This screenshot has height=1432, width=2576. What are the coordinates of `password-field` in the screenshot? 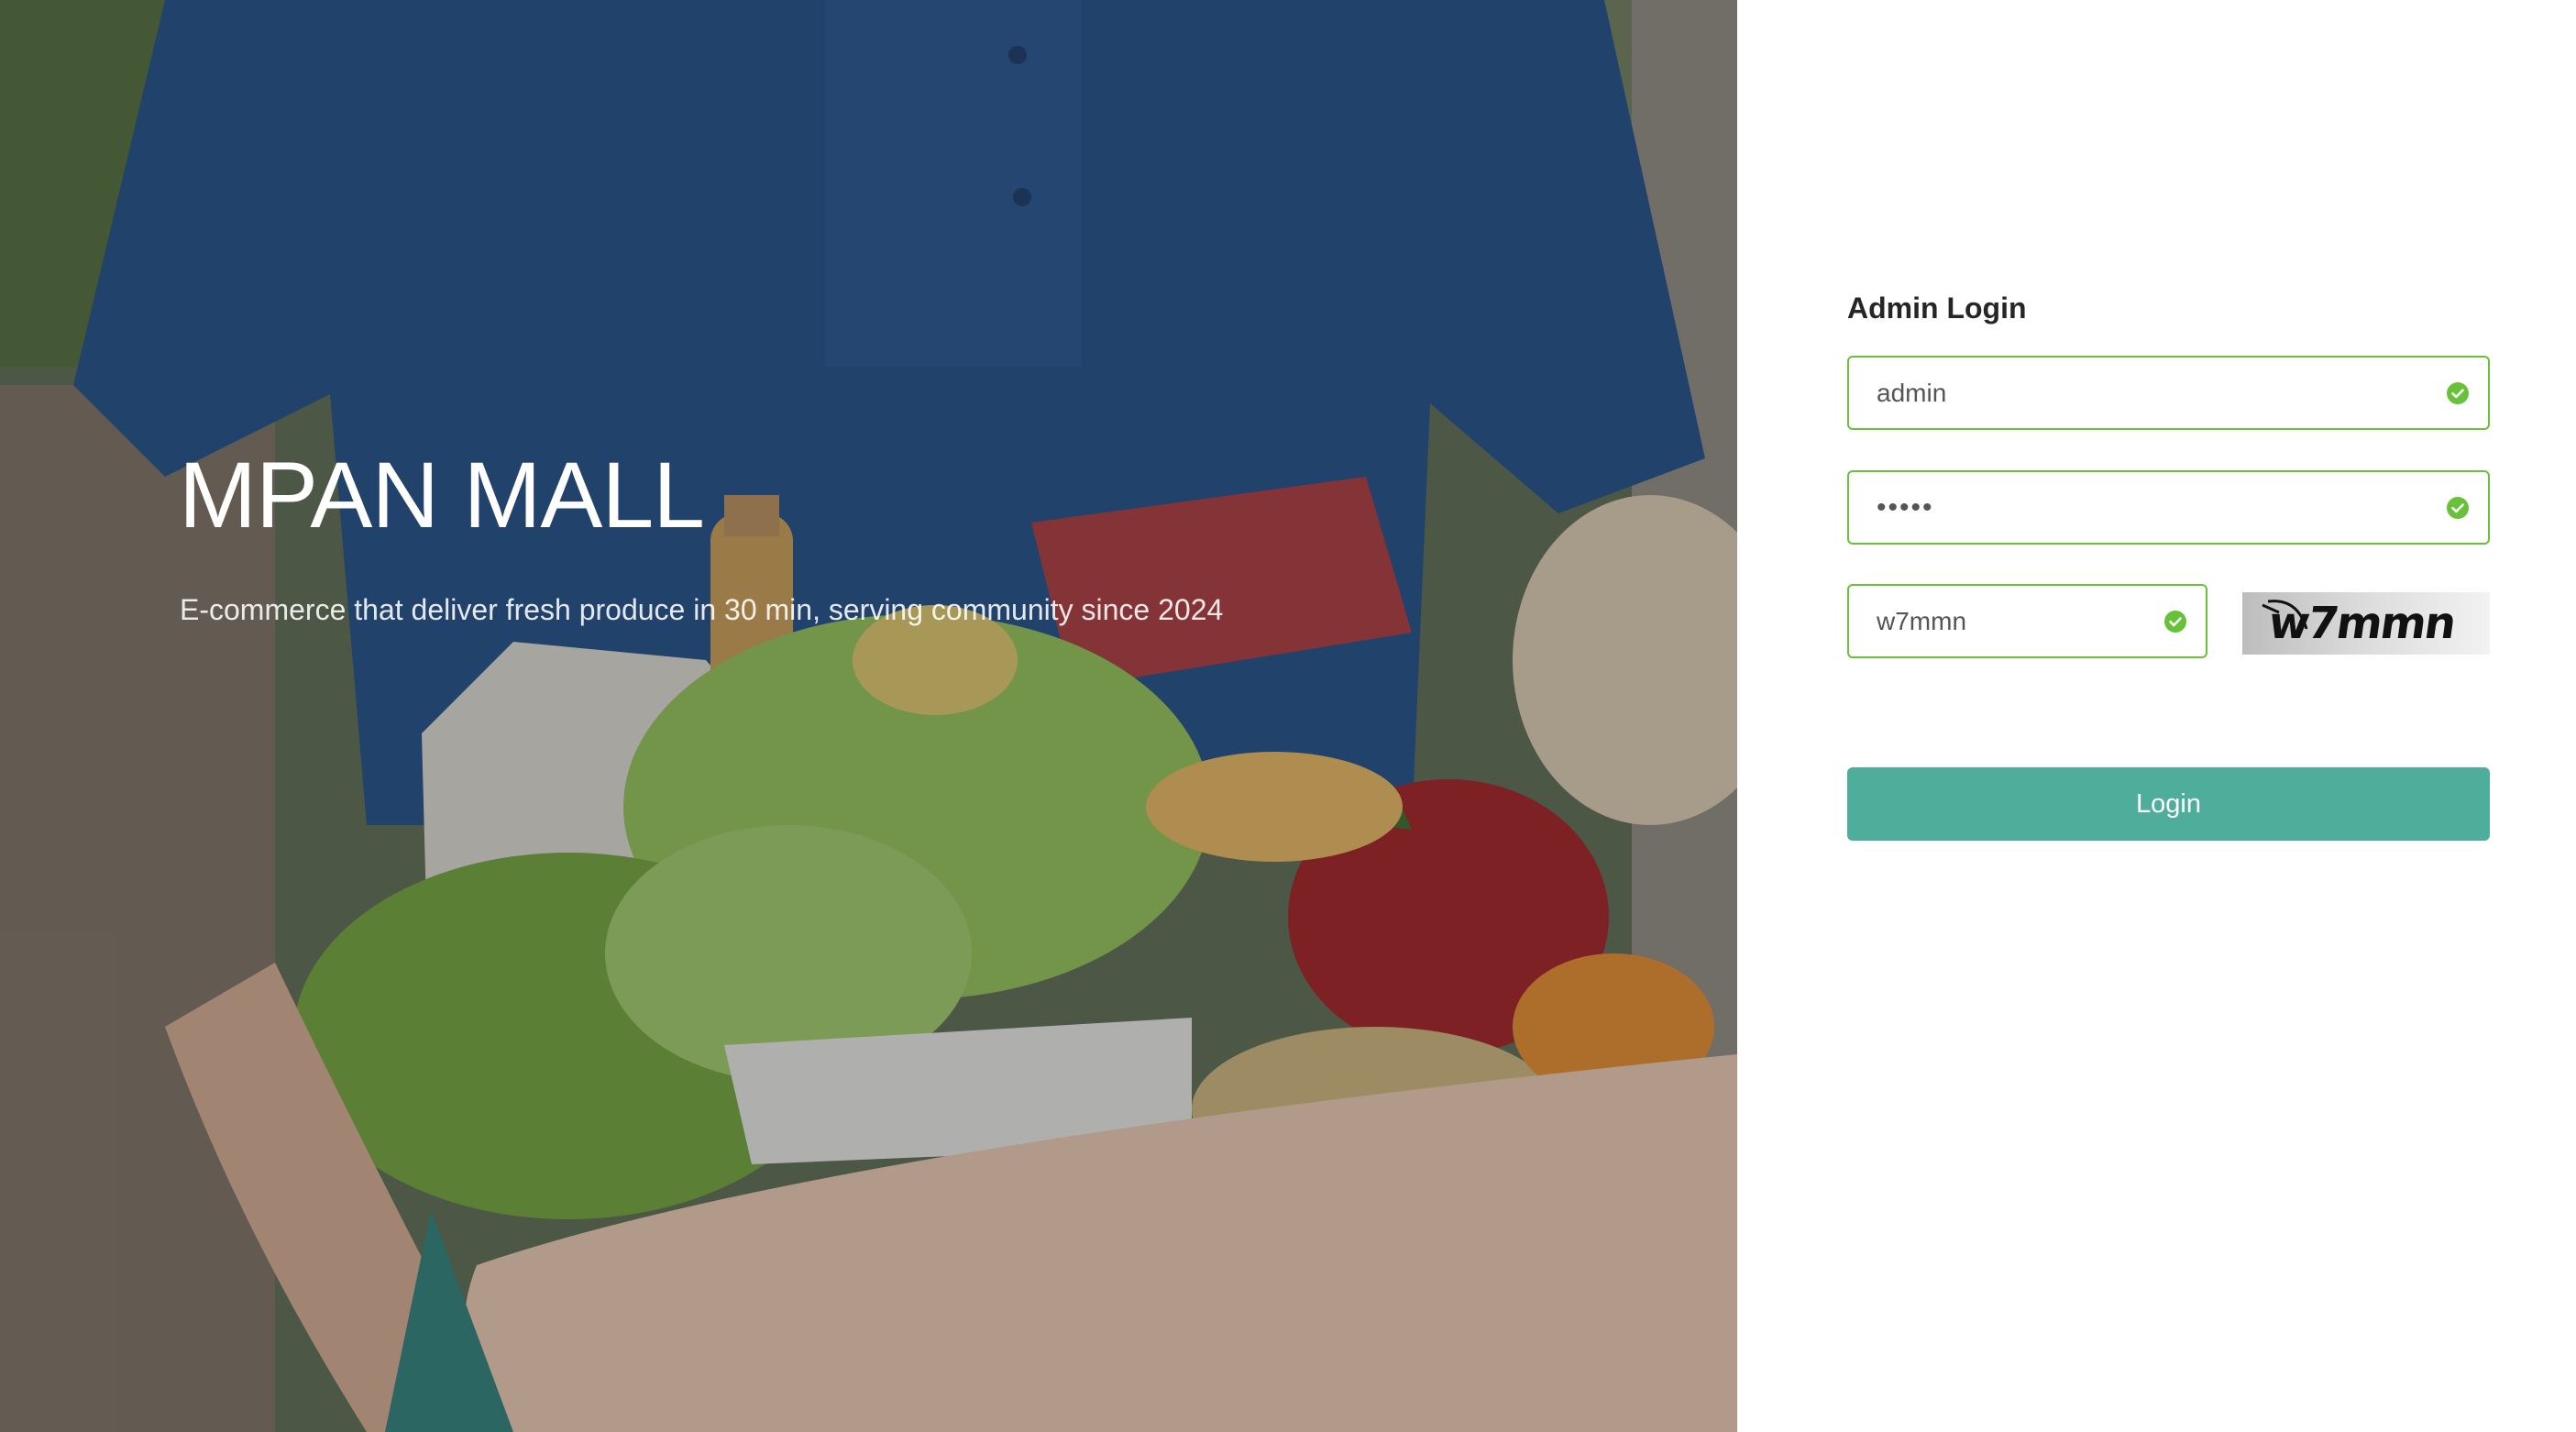 It's located at (2168, 507).